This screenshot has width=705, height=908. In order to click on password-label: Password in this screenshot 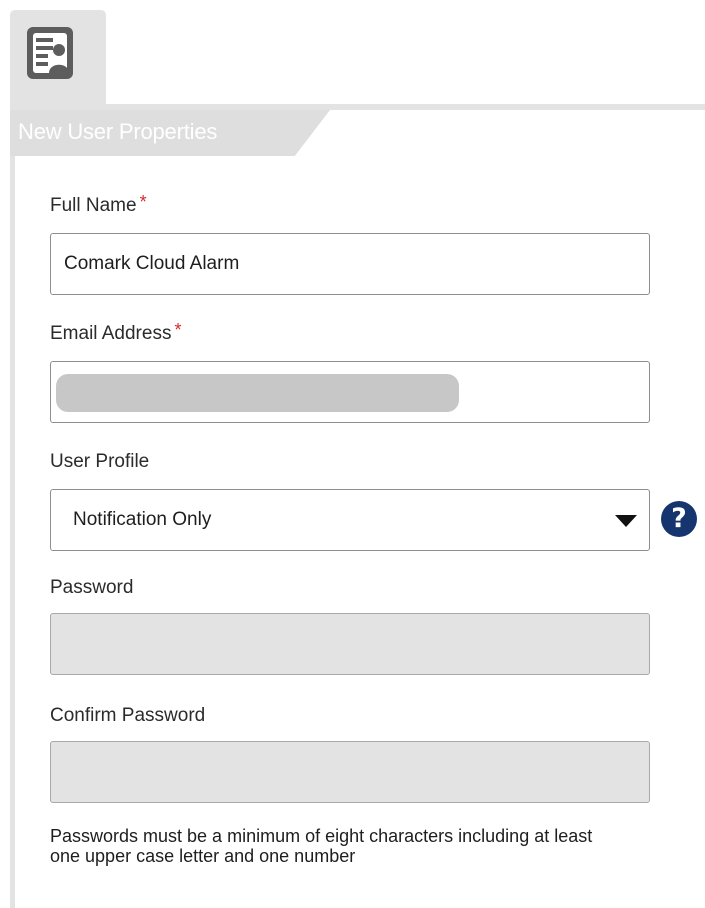, I will do `click(92, 587)`.